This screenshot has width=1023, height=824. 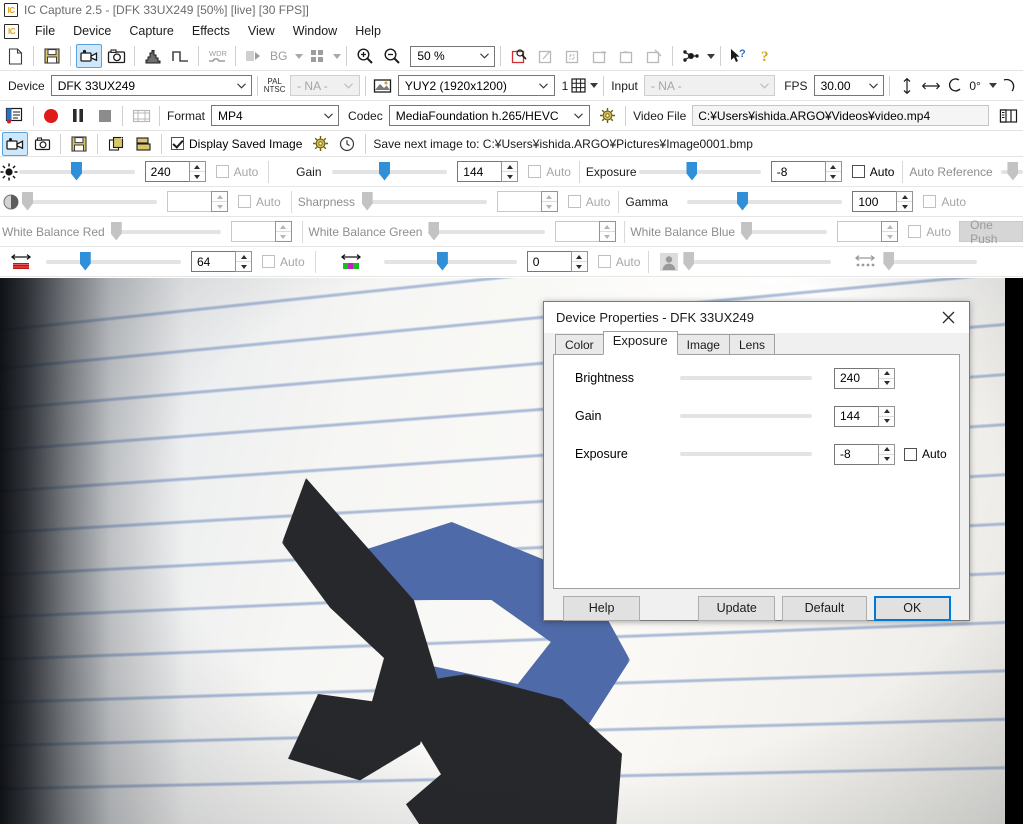 I want to click on bg-label: BG, so click(x=280, y=56).